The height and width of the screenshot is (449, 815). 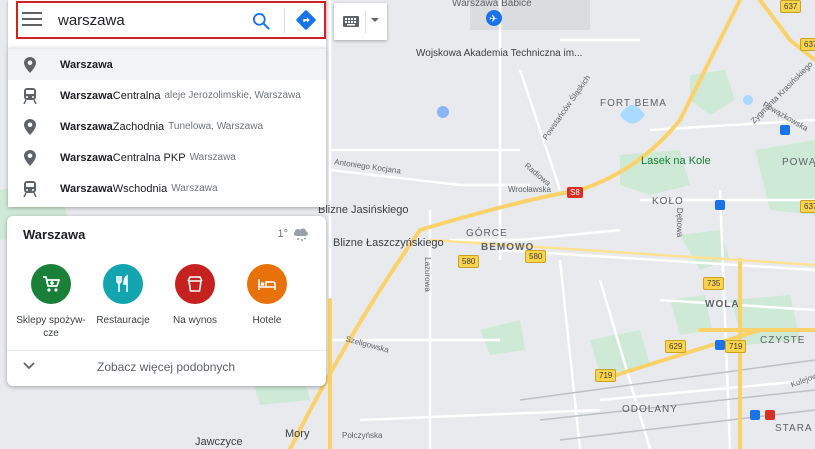 What do you see at coordinates (363, 210) in the screenshot?
I see `map-label-blizne-jasinskiego: Blizne Jasińskiego` at bounding box center [363, 210].